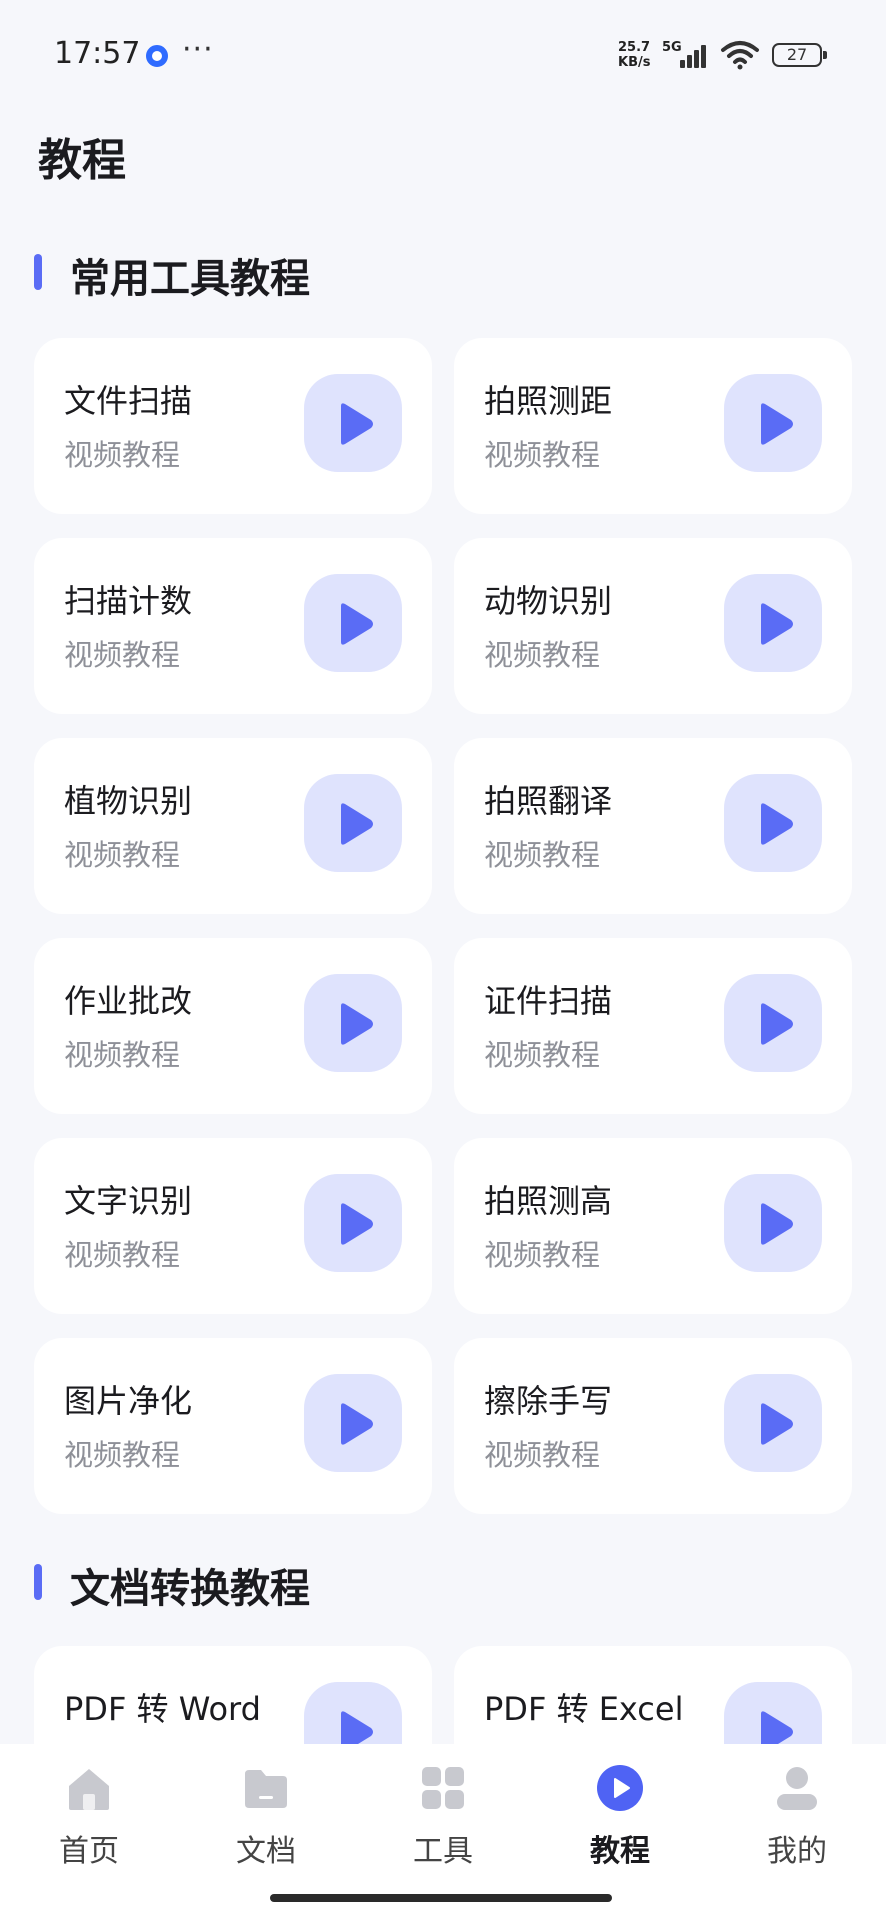  Describe the element at coordinates (634, 62) in the screenshot. I see `network-speed-unit: KB/s` at that location.